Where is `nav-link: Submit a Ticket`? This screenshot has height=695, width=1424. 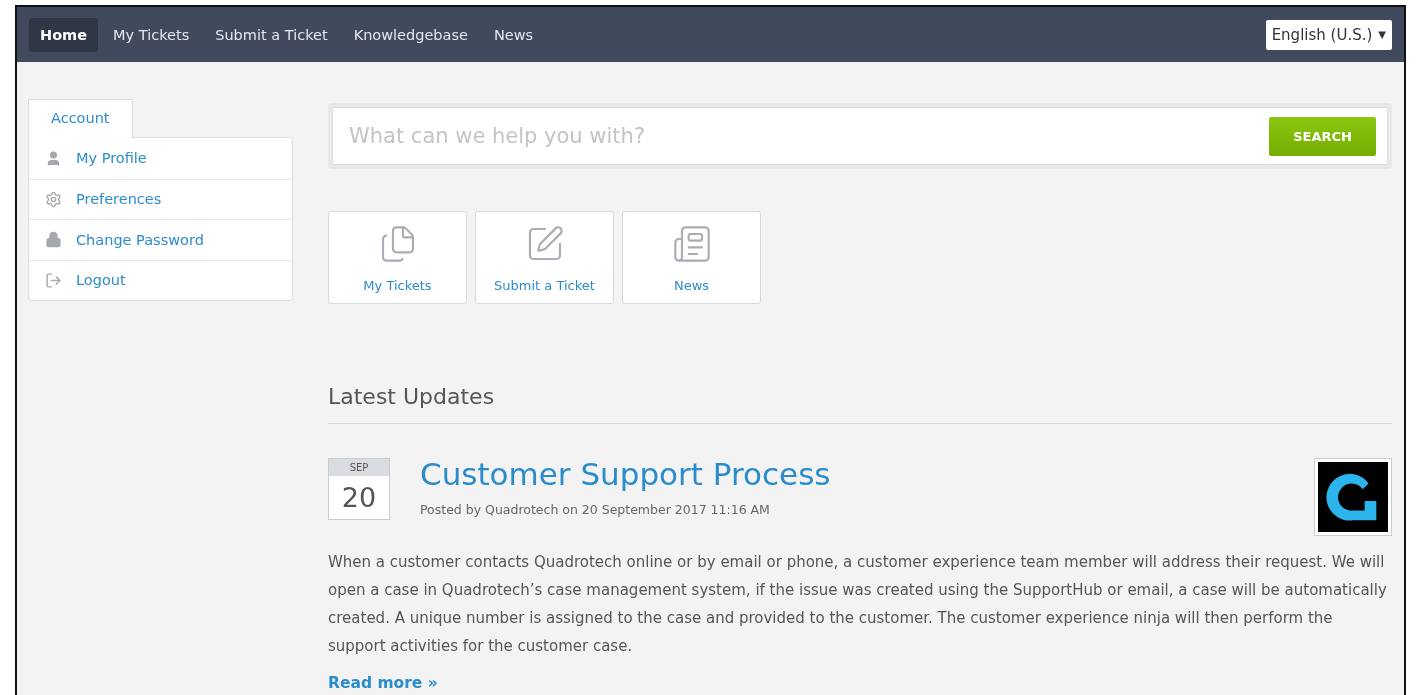 nav-link: Submit a Ticket is located at coordinates (271, 34).